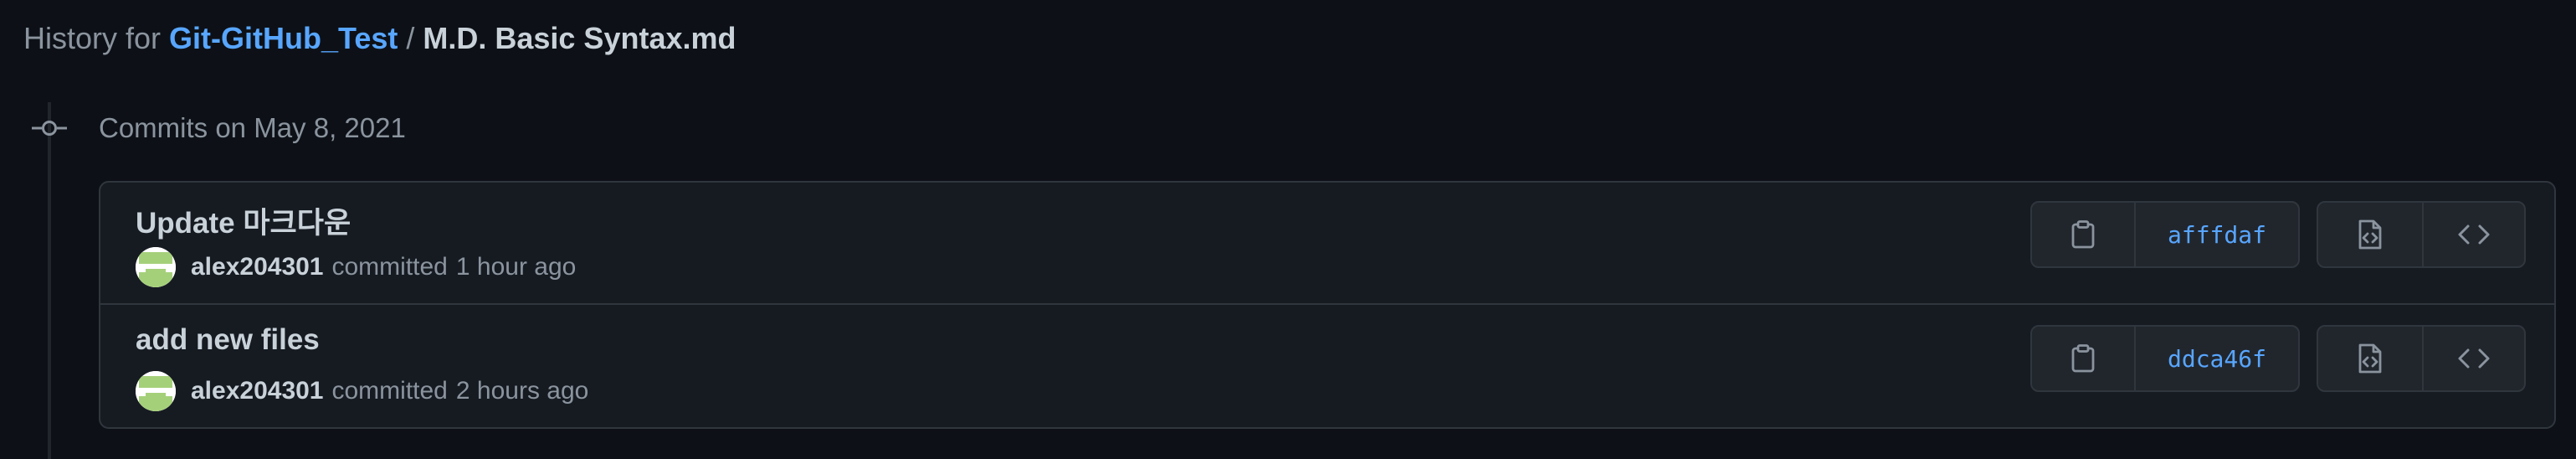 The width and height of the screenshot is (2576, 459). What do you see at coordinates (283, 39) in the screenshot?
I see `repo-link: Git-GitHub_Test` at bounding box center [283, 39].